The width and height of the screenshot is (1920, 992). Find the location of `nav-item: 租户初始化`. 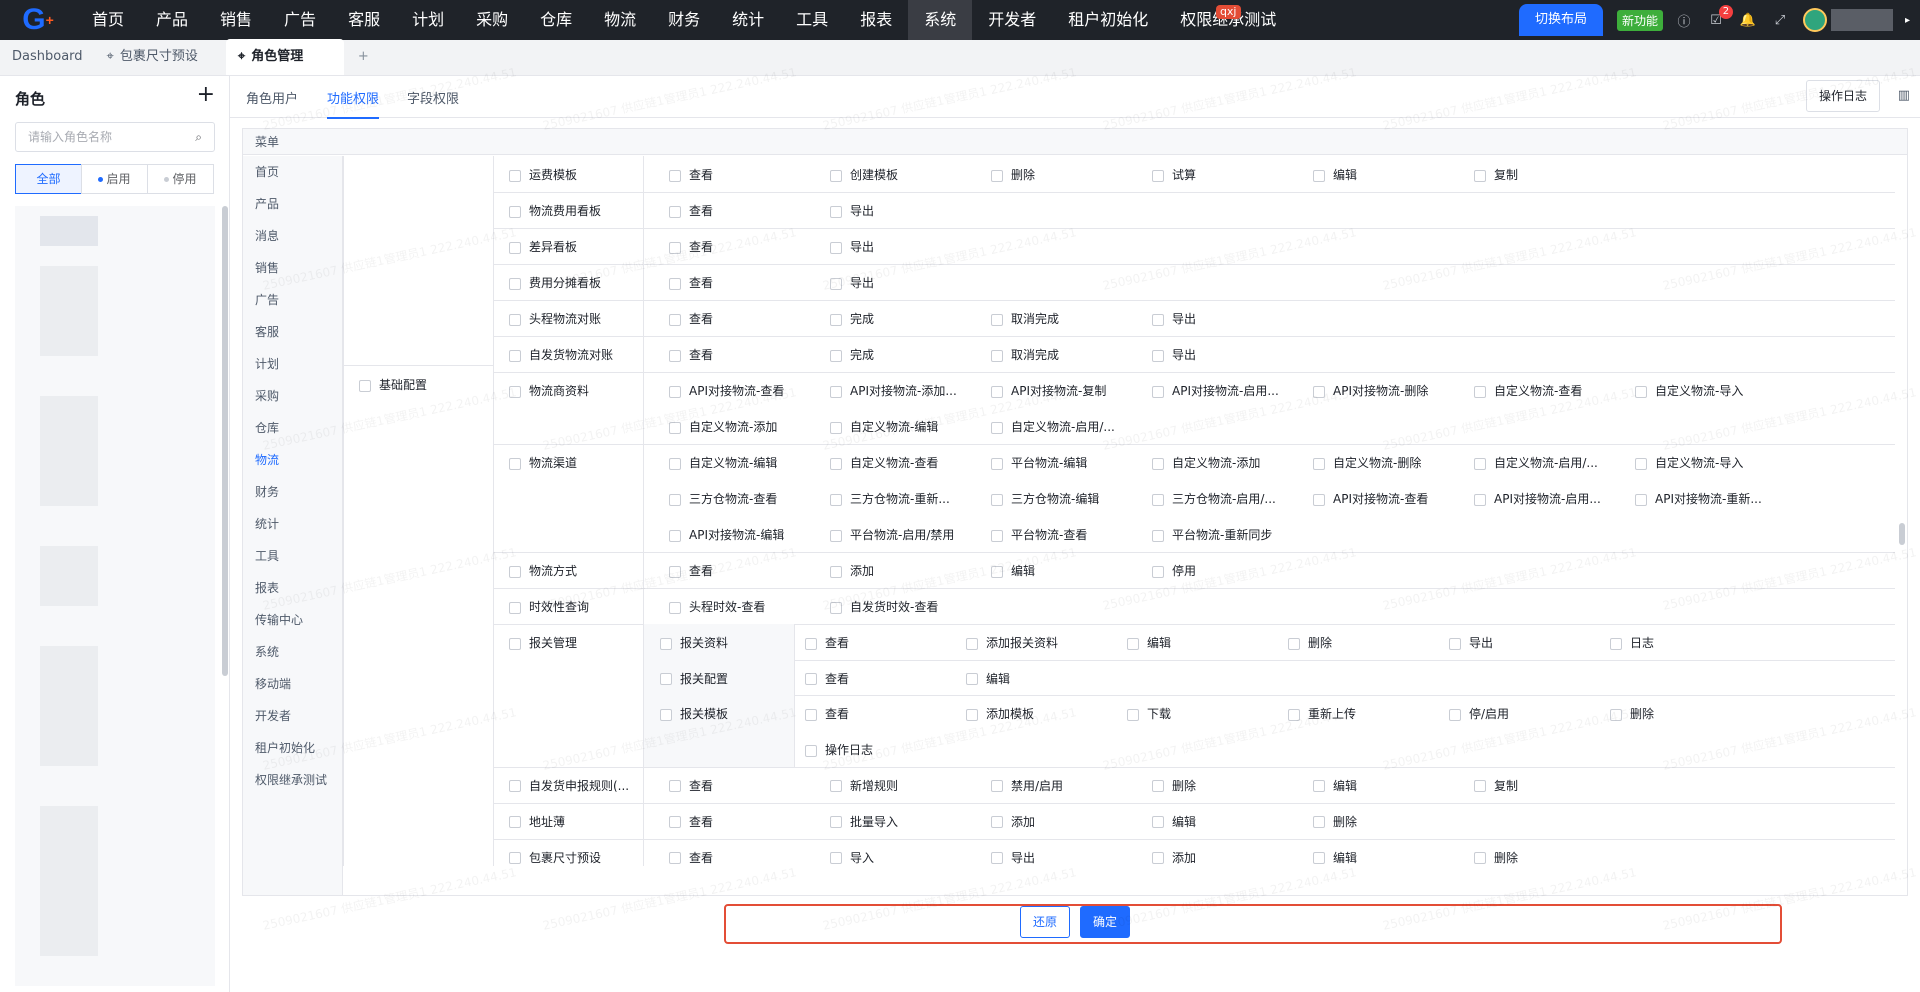

nav-item: 租户初始化 is located at coordinates (1108, 20).